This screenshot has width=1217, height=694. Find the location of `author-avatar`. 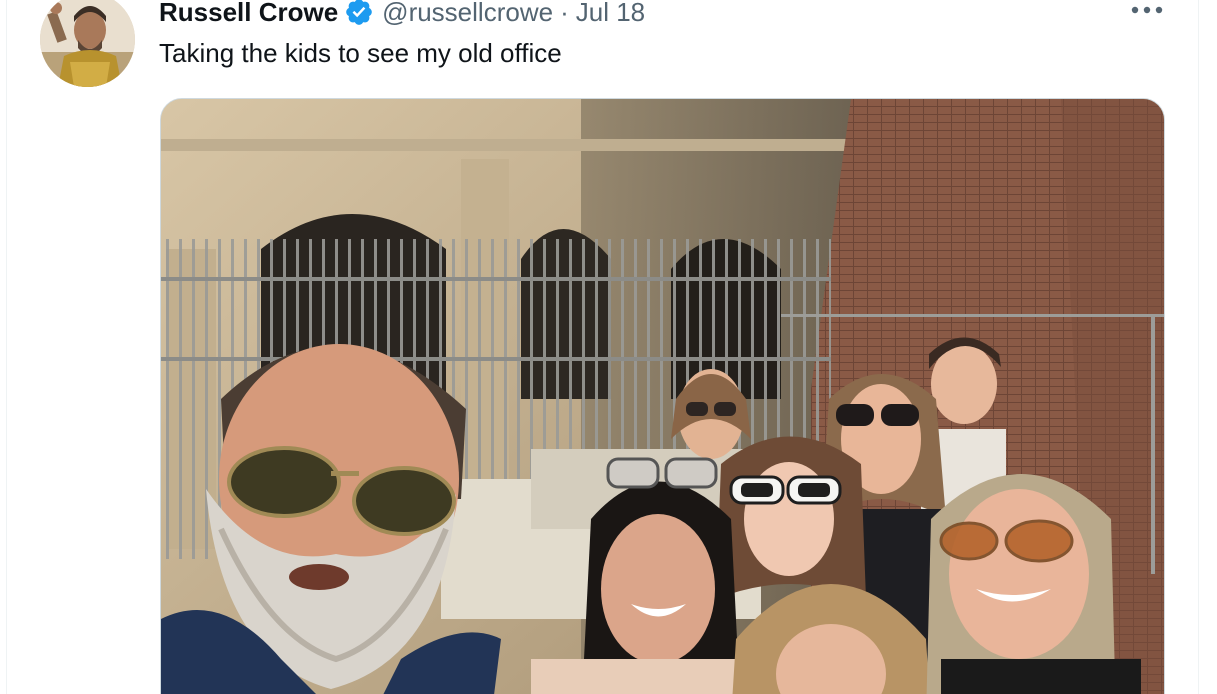

author-avatar is located at coordinates (87, 43).